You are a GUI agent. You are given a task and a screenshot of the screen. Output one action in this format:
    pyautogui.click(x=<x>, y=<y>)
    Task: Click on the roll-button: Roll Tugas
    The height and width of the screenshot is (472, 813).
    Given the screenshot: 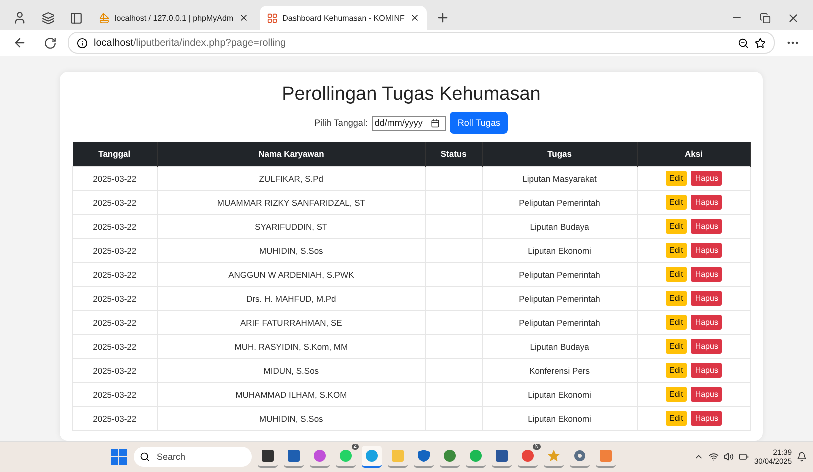 What is the action you would take?
    pyautogui.click(x=479, y=123)
    